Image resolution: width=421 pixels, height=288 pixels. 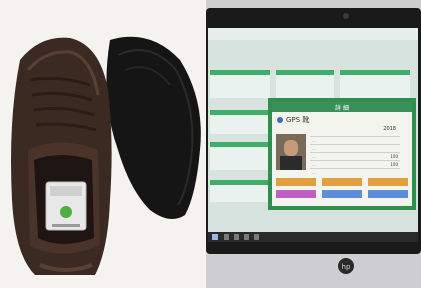 I want to click on gps-device, so click(x=66, y=206).